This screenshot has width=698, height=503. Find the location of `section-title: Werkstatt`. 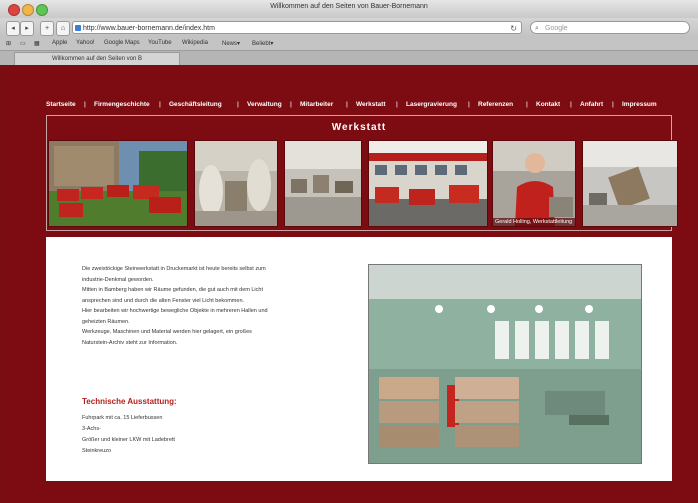

section-title: Werkstatt is located at coordinates (359, 127).